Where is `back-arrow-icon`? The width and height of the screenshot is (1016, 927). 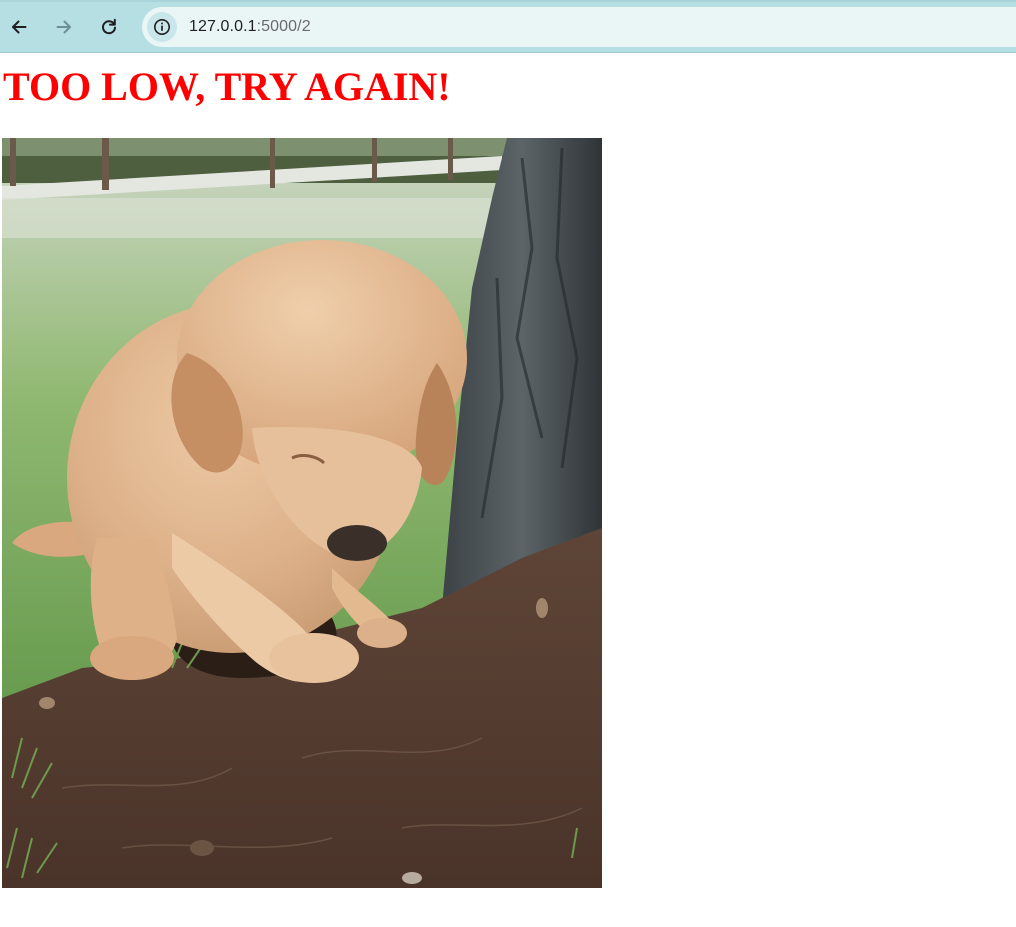
back-arrow-icon is located at coordinates (19, 27).